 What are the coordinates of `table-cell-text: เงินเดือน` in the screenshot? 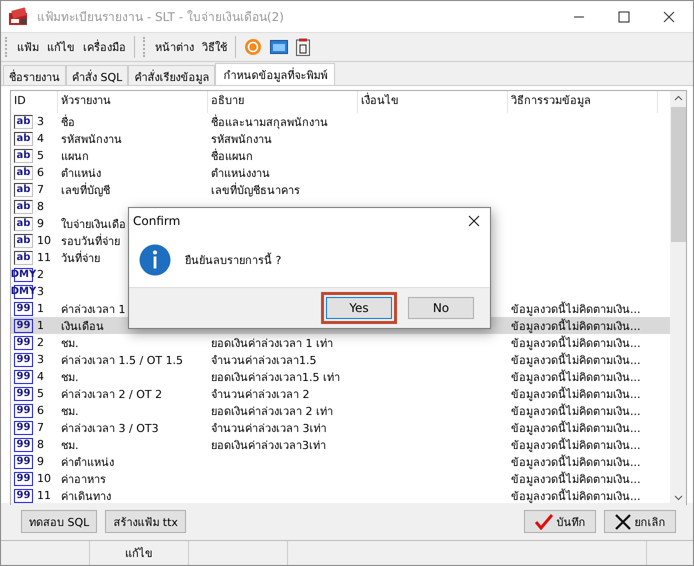 It's located at (82, 326).